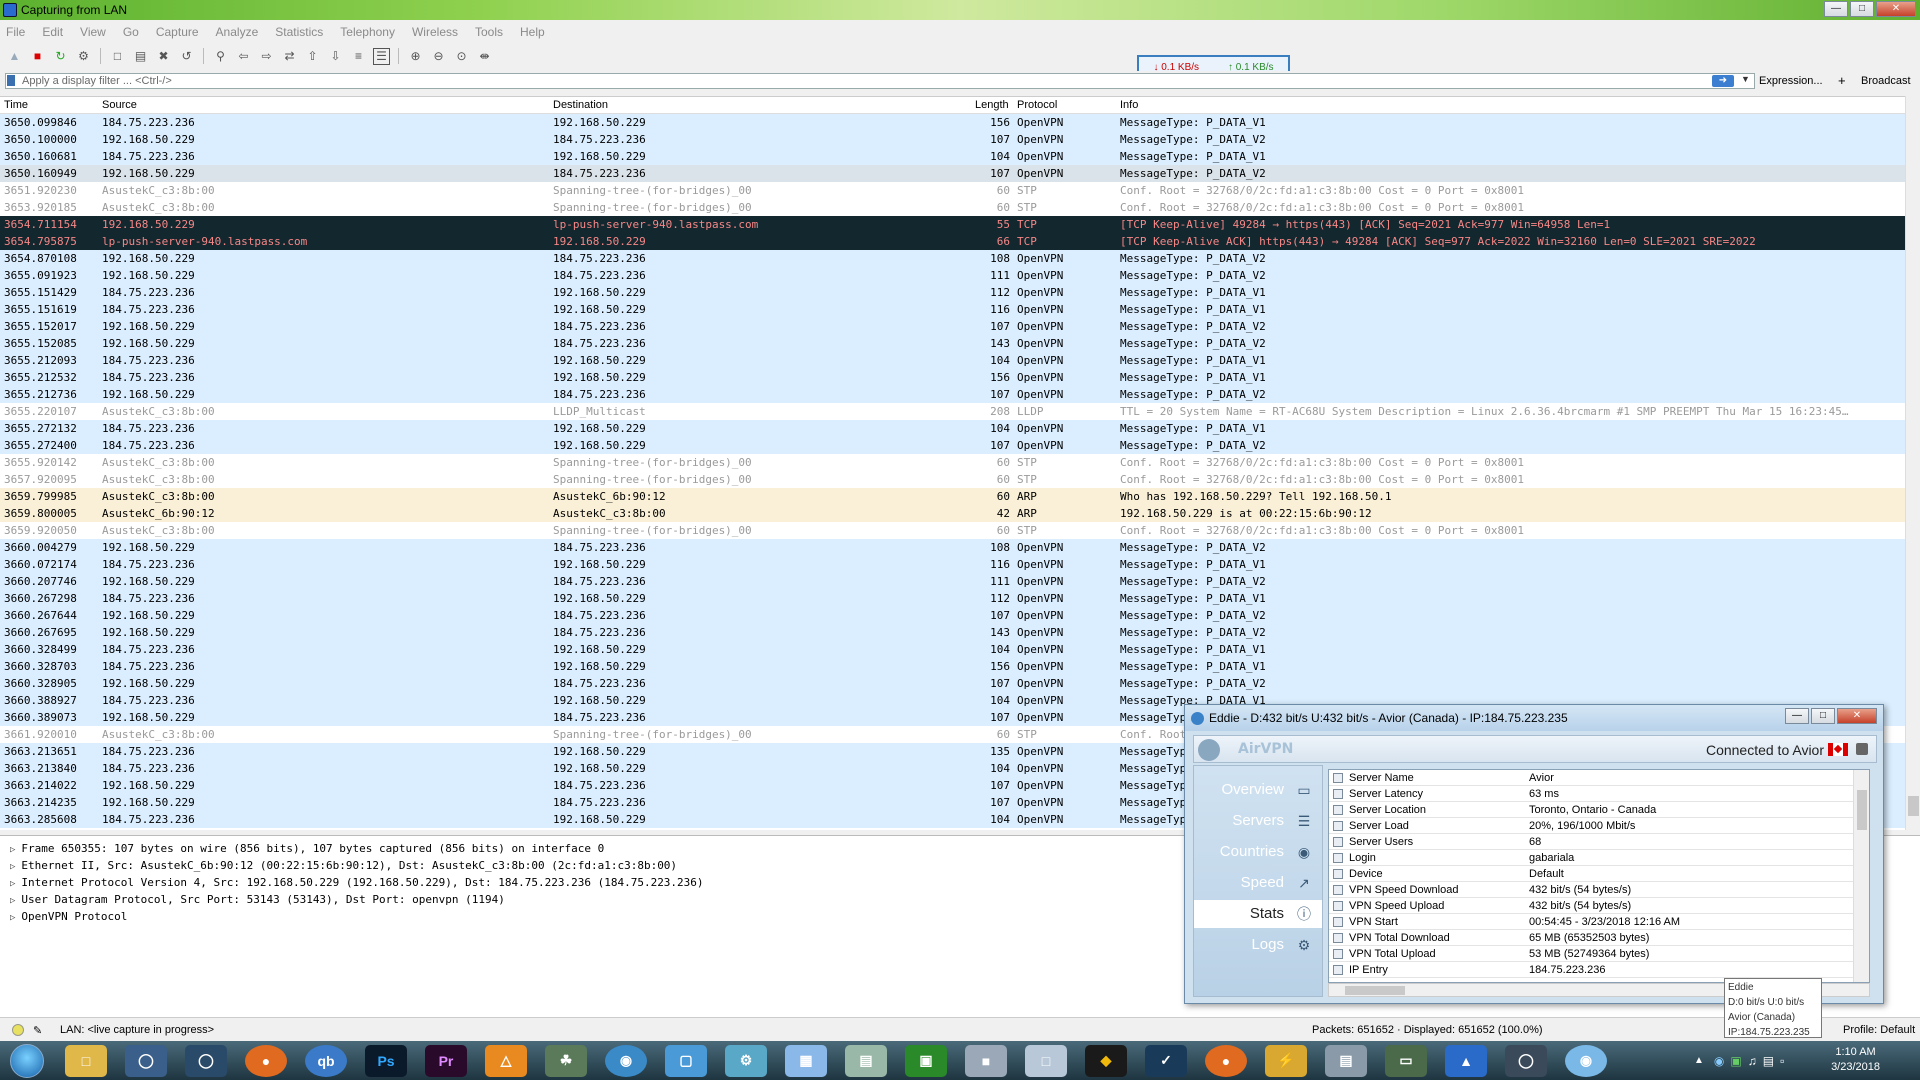 The width and height of the screenshot is (1920, 1080). Describe the element at coordinates (326, 1060) in the screenshot. I see `qbittorrent-icon: qb` at that location.